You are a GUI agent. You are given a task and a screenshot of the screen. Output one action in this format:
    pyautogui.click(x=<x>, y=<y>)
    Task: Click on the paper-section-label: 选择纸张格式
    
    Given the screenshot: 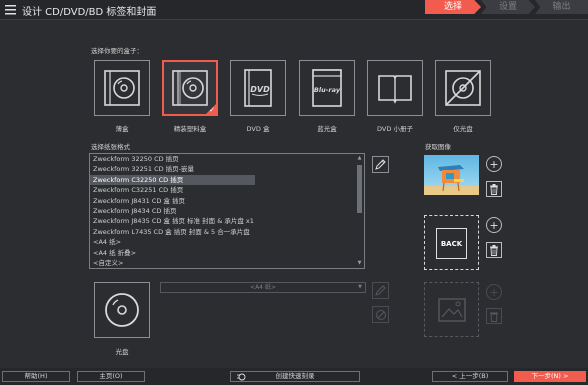 What is the action you would take?
    pyautogui.click(x=110, y=147)
    